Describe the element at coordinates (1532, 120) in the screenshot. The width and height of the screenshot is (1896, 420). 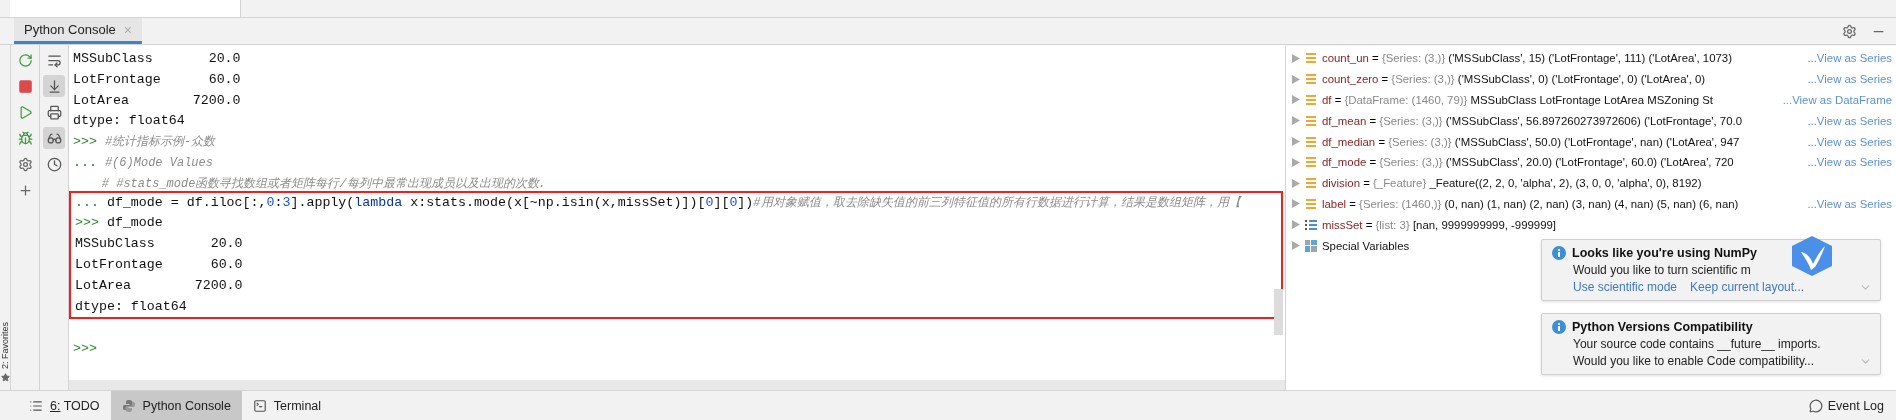
I see `variable-text: df_mean = {Series: (3,)} ('MSSubClass', 56.897260273972606) ('LotFrontage', 70.0` at that location.